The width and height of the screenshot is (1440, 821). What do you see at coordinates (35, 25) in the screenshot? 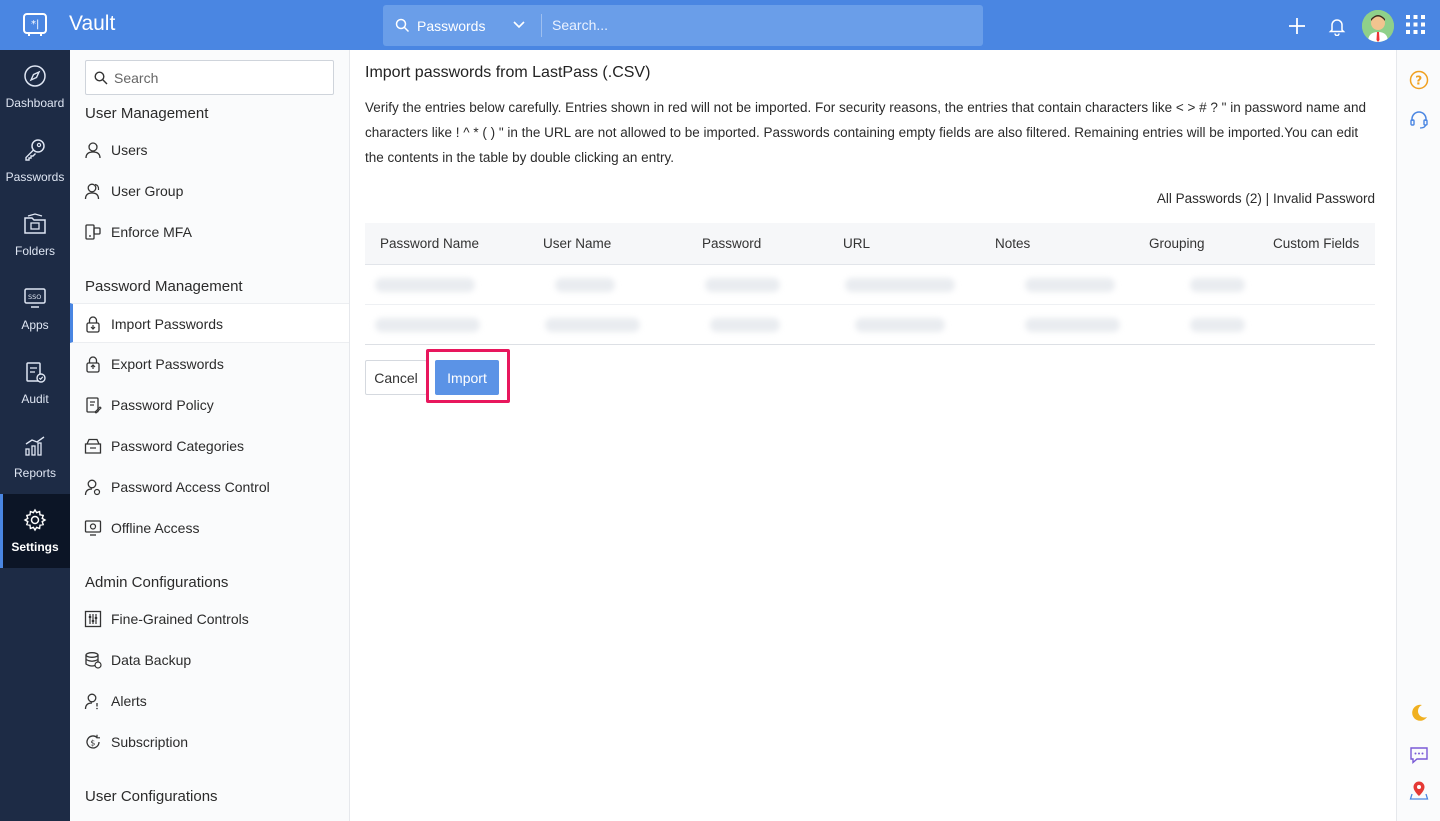
I see `vault-logo-icon: *|` at bounding box center [35, 25].